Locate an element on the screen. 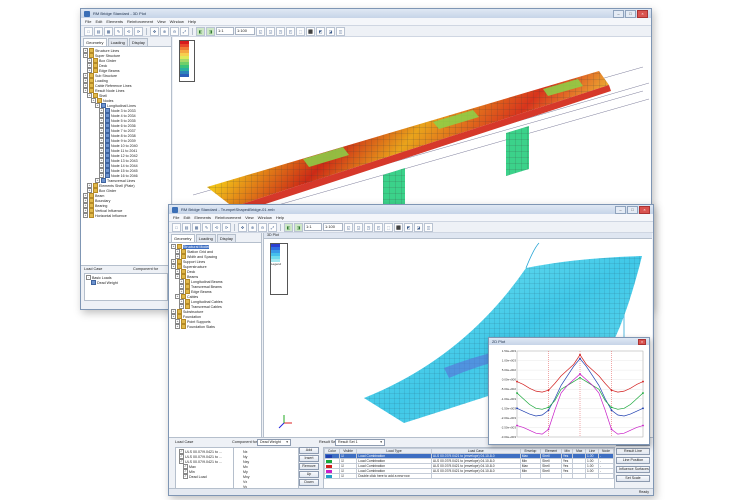  table-row: ☑ Double click here to add a new row is located at coordinates (469, 476).